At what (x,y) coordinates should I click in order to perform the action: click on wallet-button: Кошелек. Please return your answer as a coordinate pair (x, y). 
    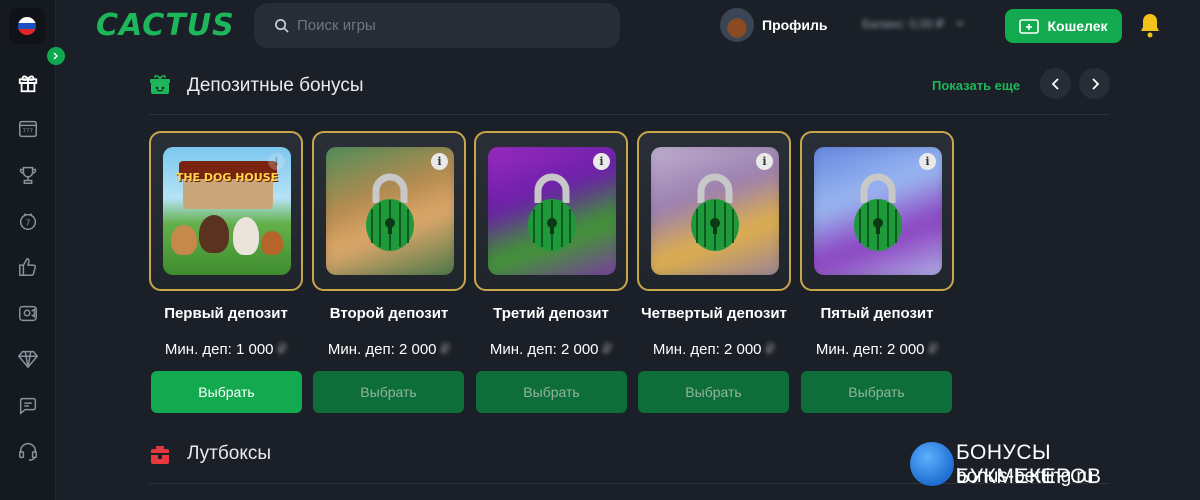
    Looking at the image, I should click on (1063, 26).